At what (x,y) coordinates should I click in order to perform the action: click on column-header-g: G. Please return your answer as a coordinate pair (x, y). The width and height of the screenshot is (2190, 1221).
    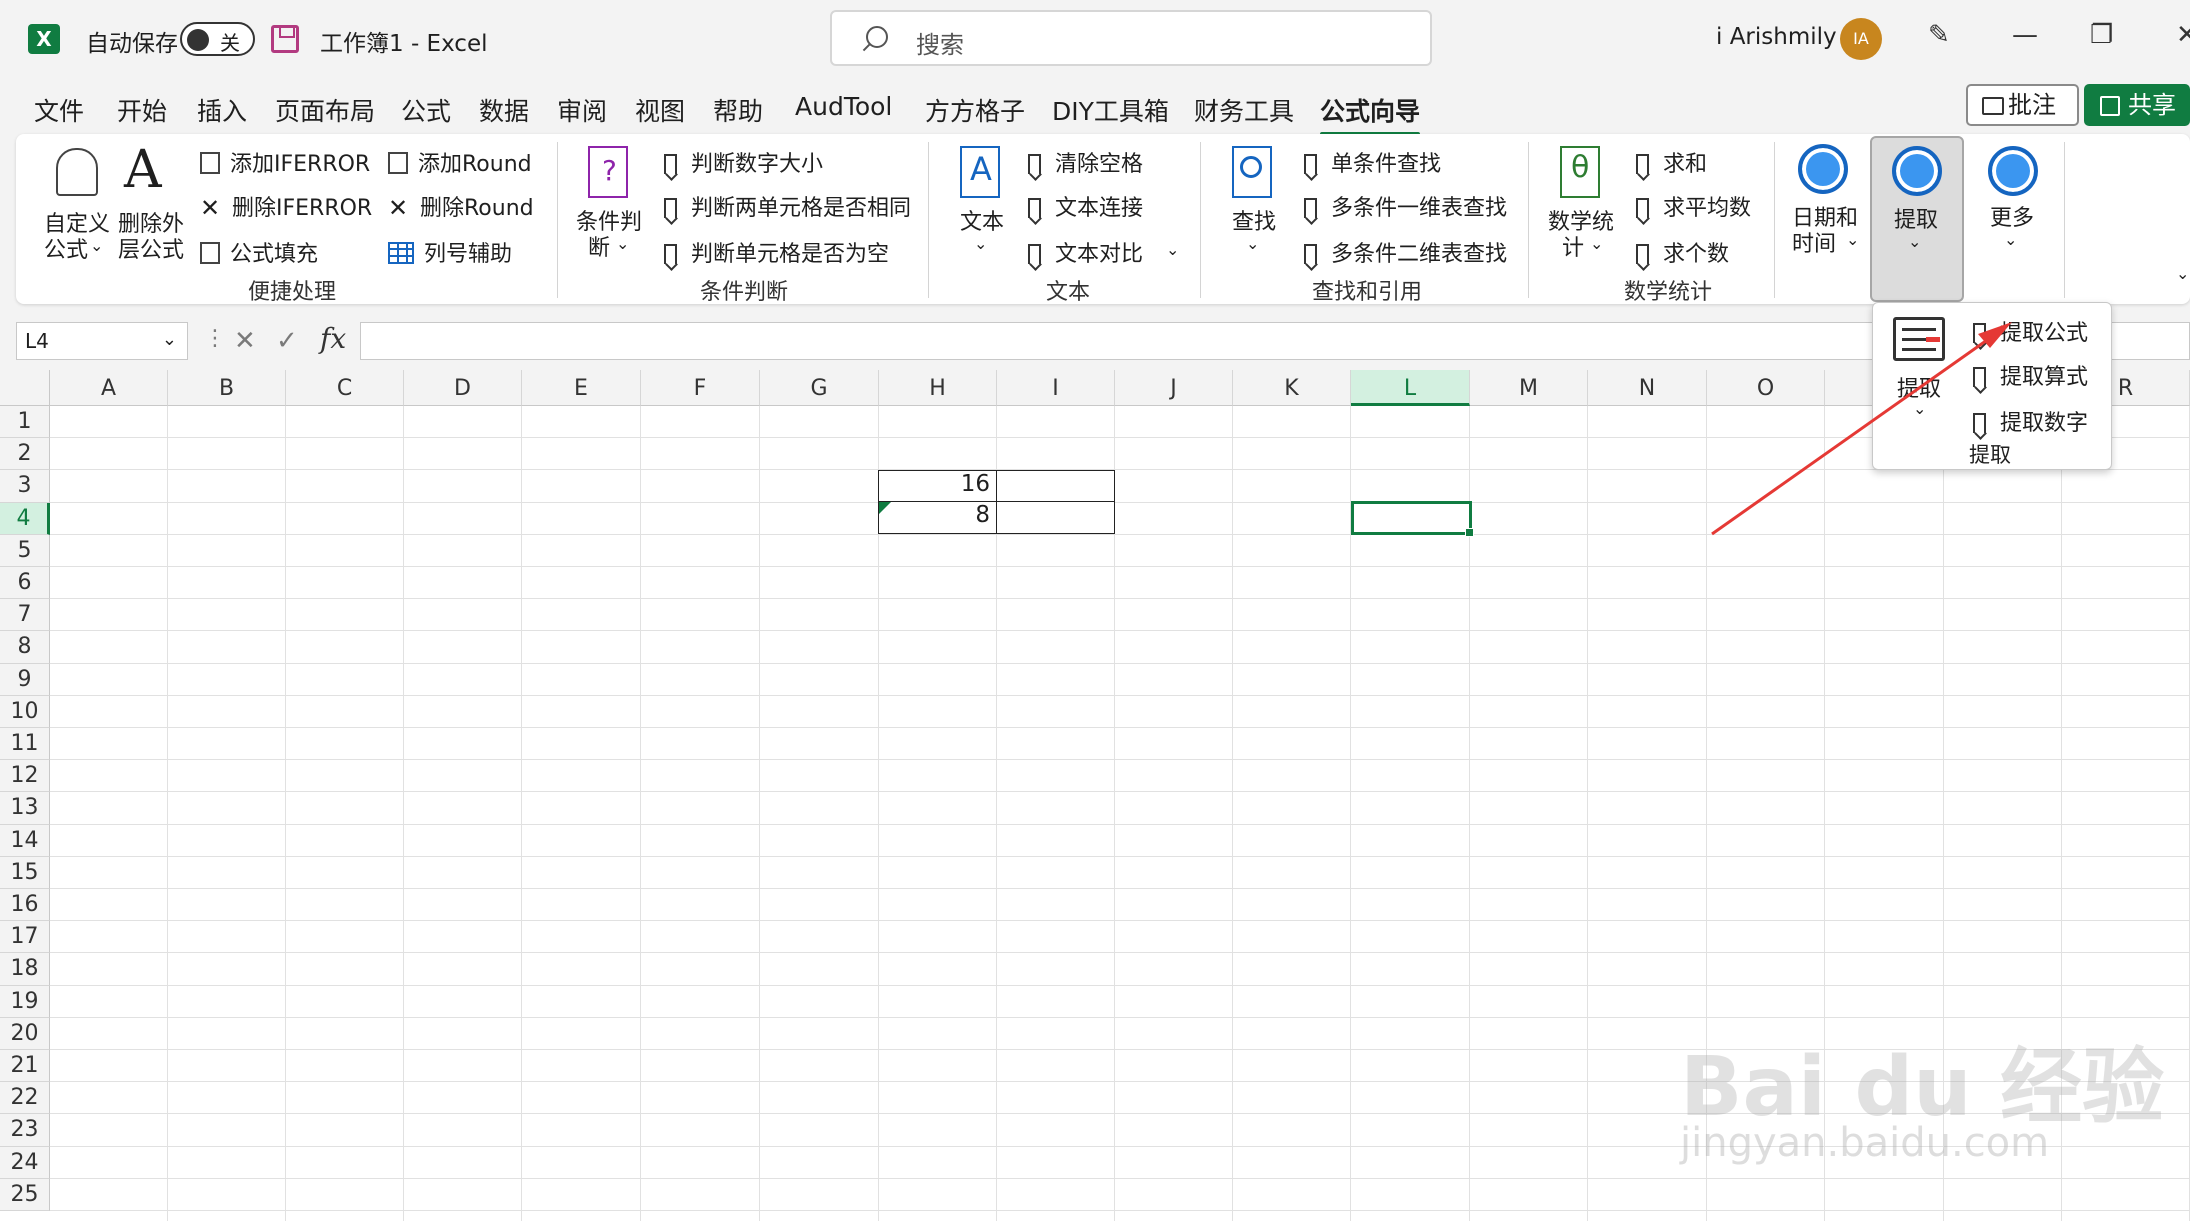
    Looking at the image, I should click on (819, 388).